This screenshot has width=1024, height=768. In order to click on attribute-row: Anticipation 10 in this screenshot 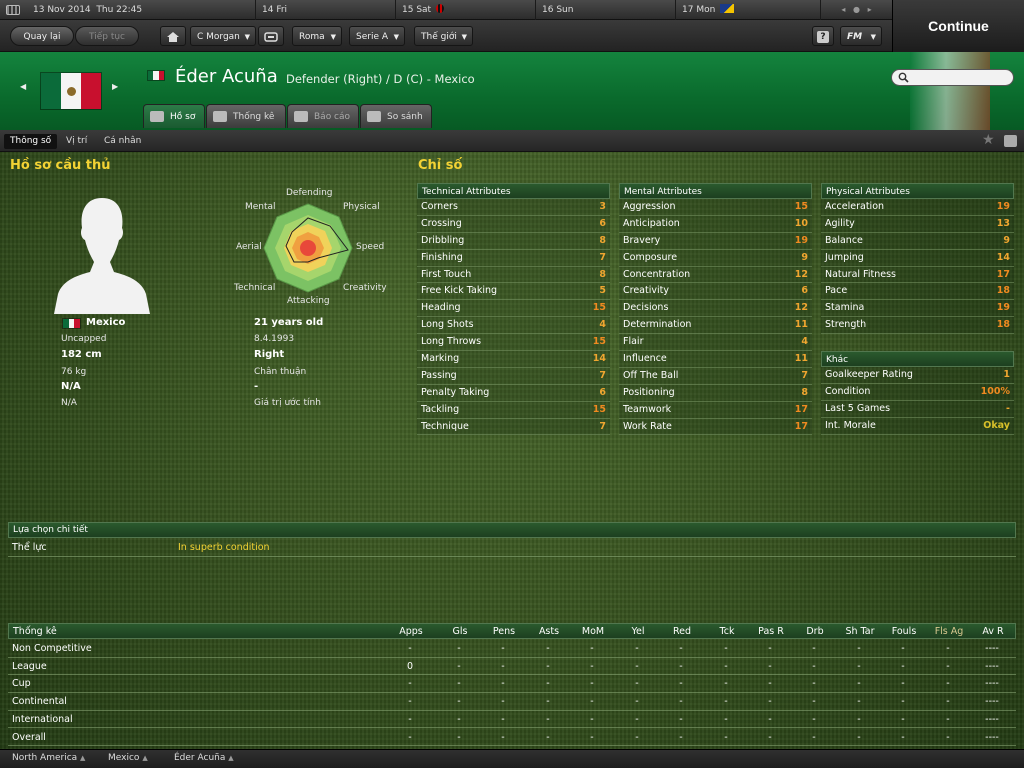, I will do `click(715, 224)`.